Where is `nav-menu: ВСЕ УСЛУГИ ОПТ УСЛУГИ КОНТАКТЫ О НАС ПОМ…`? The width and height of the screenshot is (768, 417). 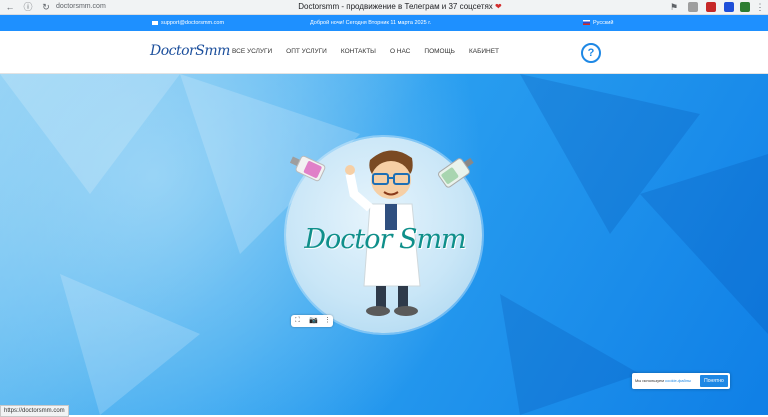 nav-menu: ВСЕ УСЛУГИ ОПТ УСЛУГИ КОНТАКТЫ О НАС ПОМ… is located at coordinates (372, 52).